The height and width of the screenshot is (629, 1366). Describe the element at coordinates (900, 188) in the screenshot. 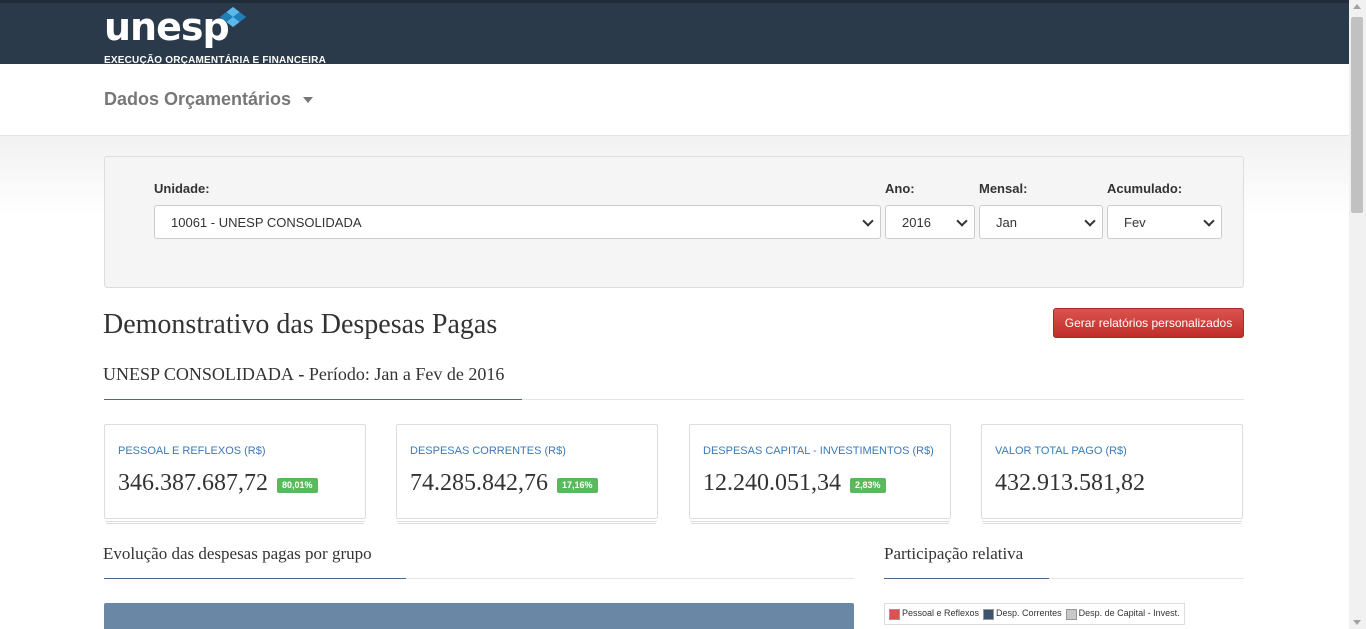

I see `ano-label: Ano:` at that location.